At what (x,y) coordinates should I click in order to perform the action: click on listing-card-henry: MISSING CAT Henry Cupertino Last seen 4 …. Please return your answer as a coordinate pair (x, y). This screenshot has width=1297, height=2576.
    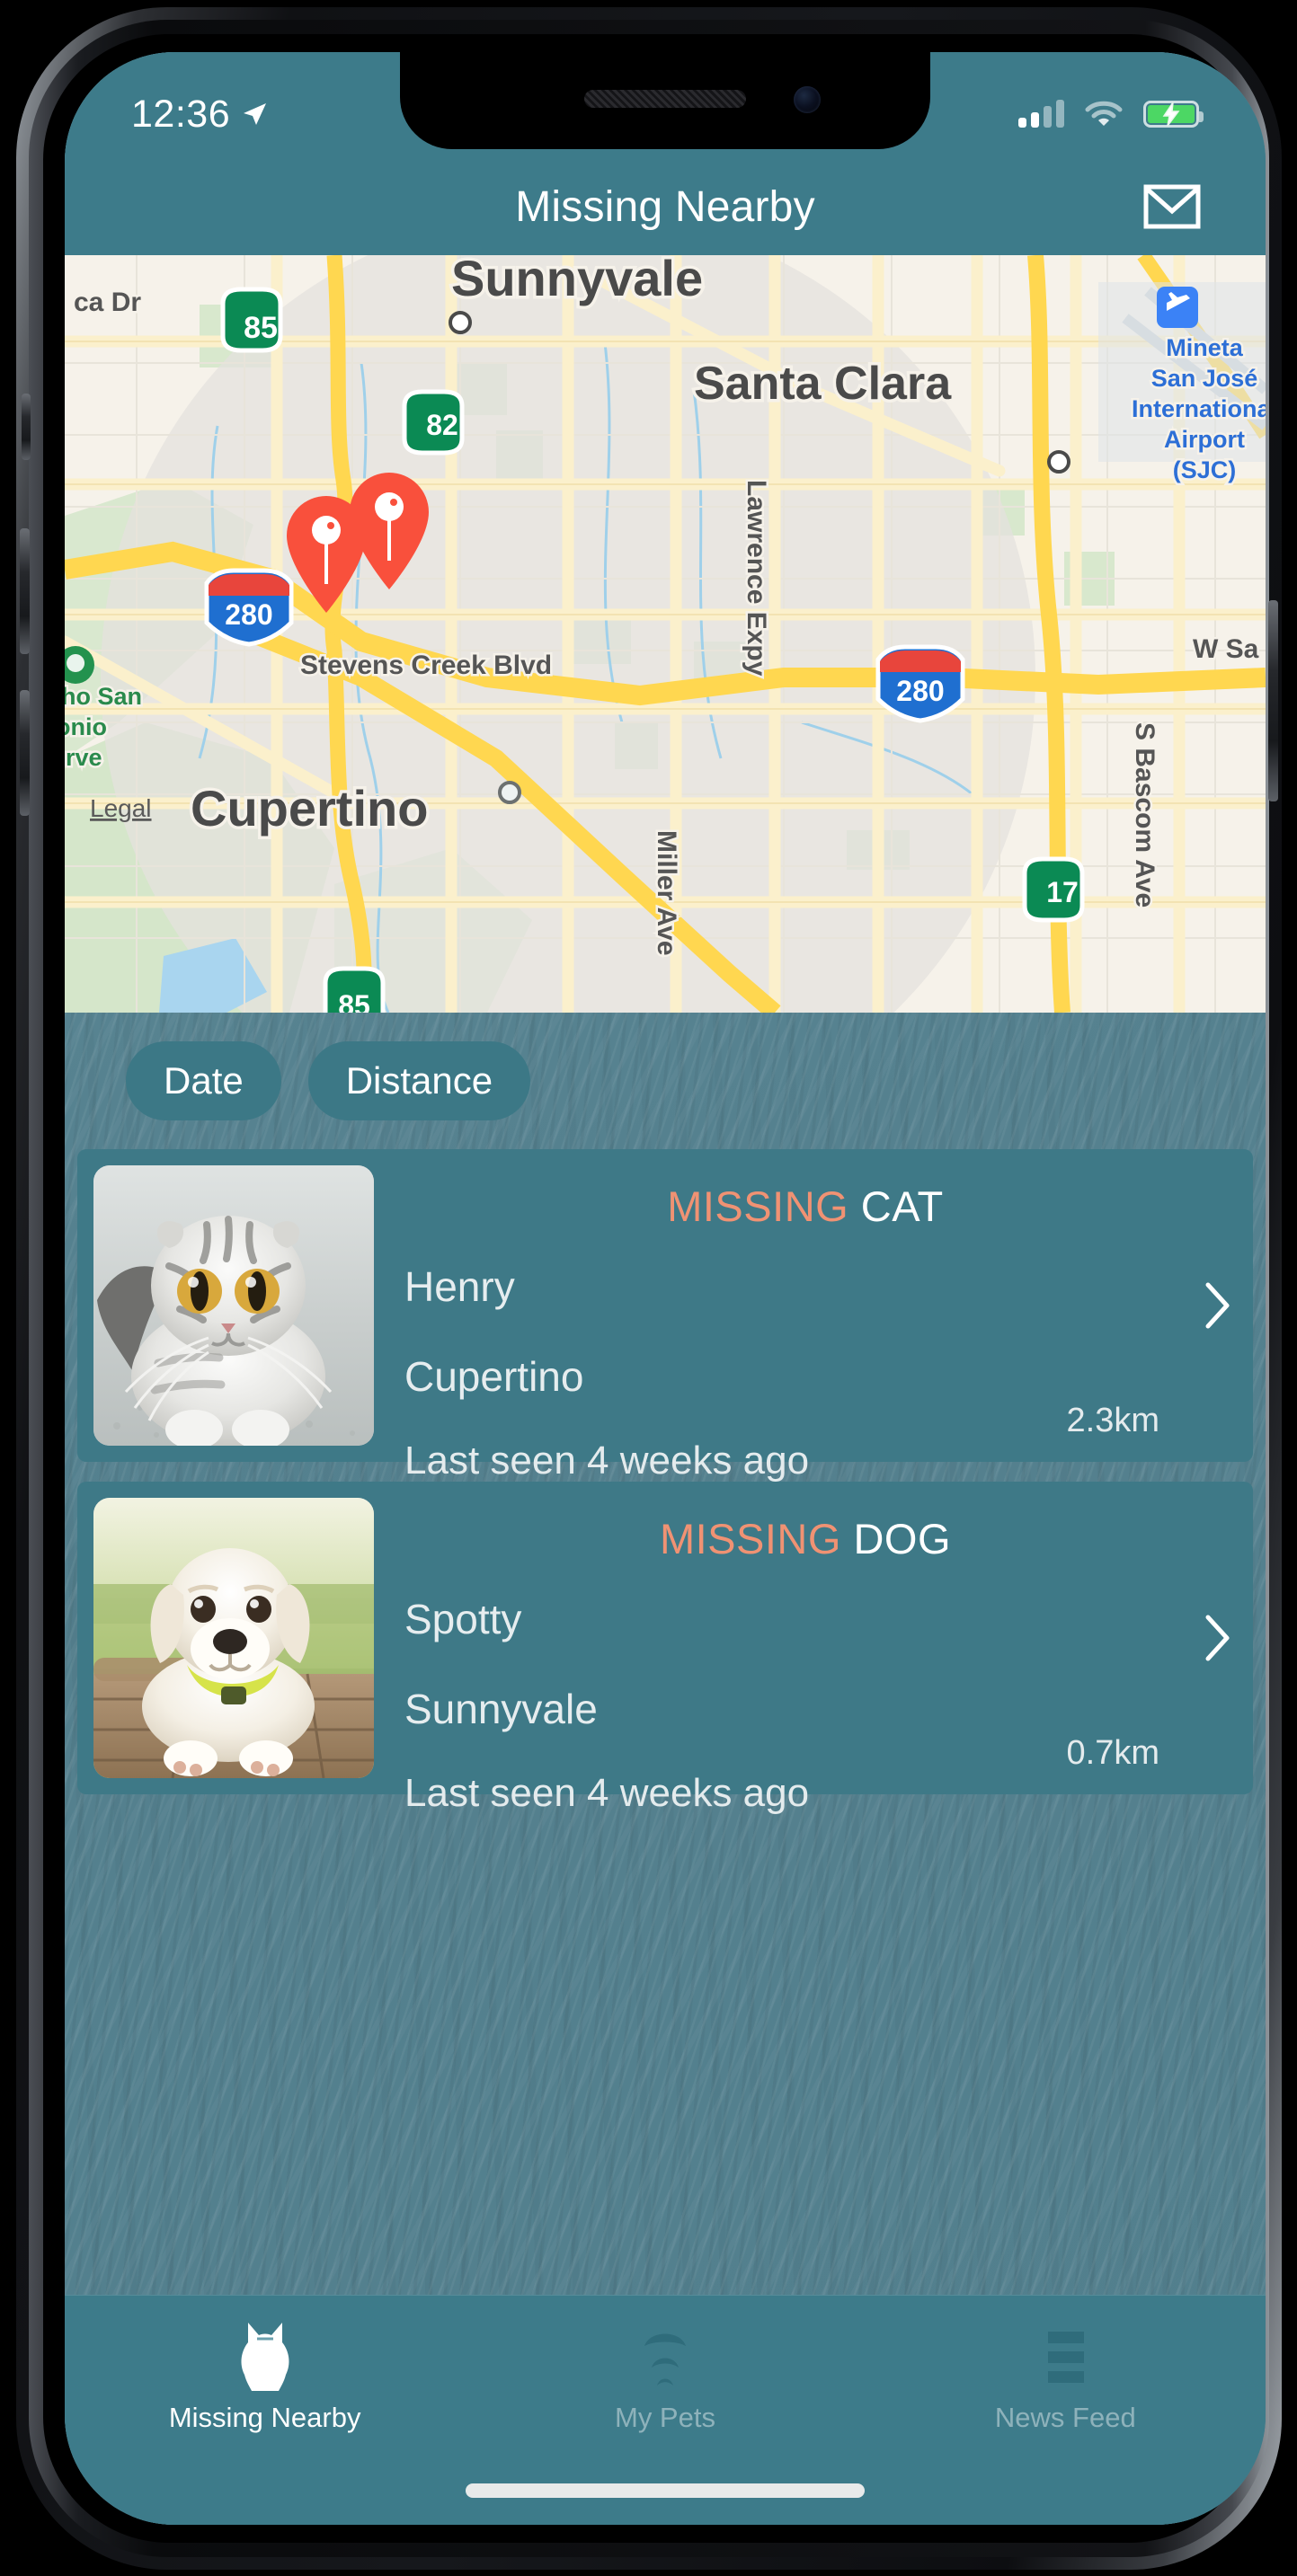
    Looking at the image, I should click on (665, 1316).